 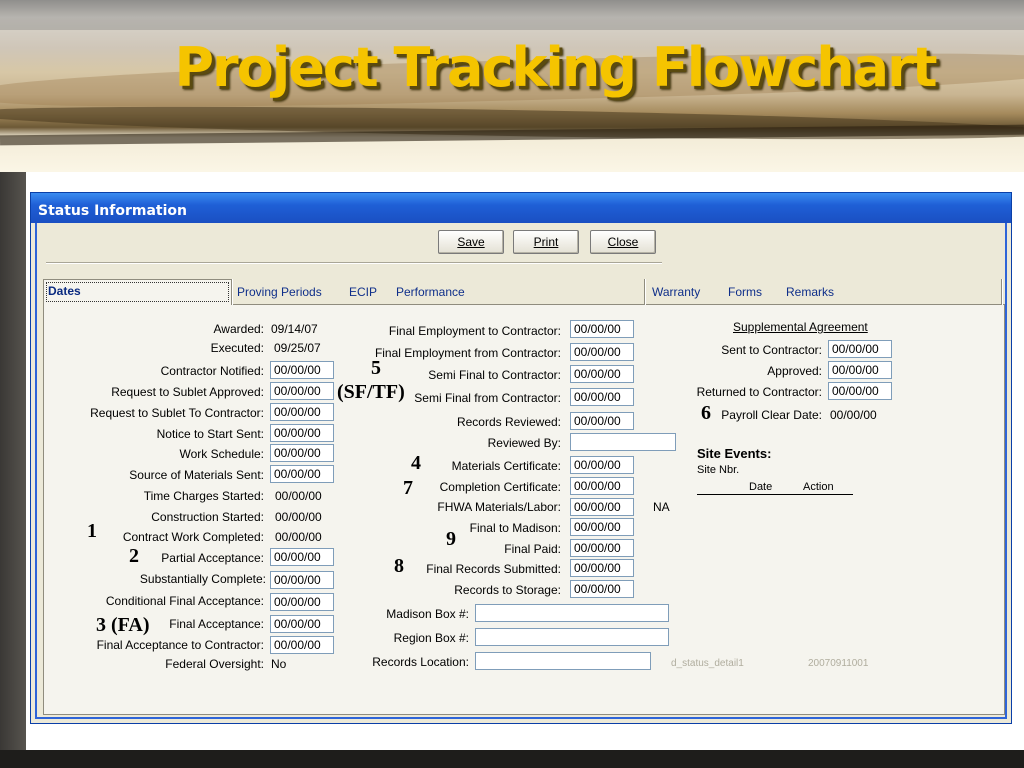 I want to click on payroll-clear-label: Payroll Clear Date:, so click(x=771, y=415).